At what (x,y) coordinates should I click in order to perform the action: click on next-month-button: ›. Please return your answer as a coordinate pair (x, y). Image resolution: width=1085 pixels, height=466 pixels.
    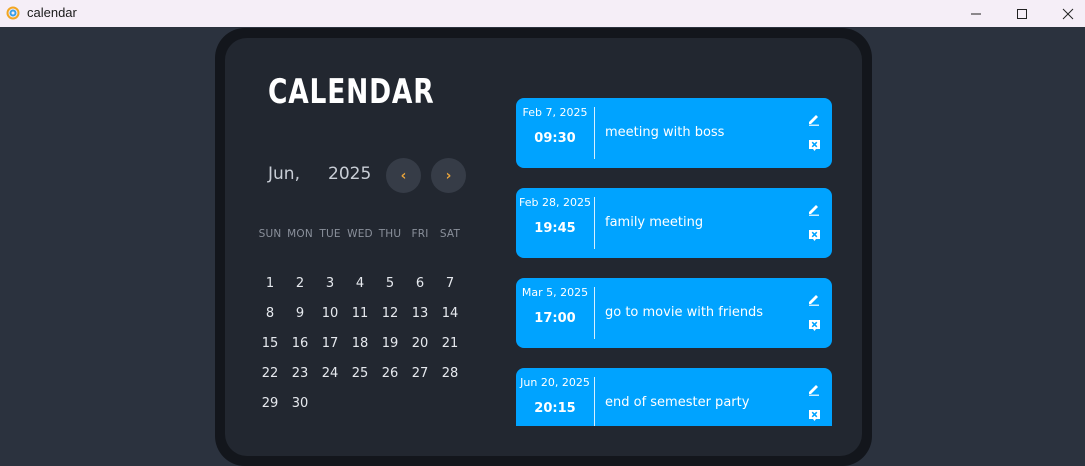
    Looking at the image, I should click on (448, 175).